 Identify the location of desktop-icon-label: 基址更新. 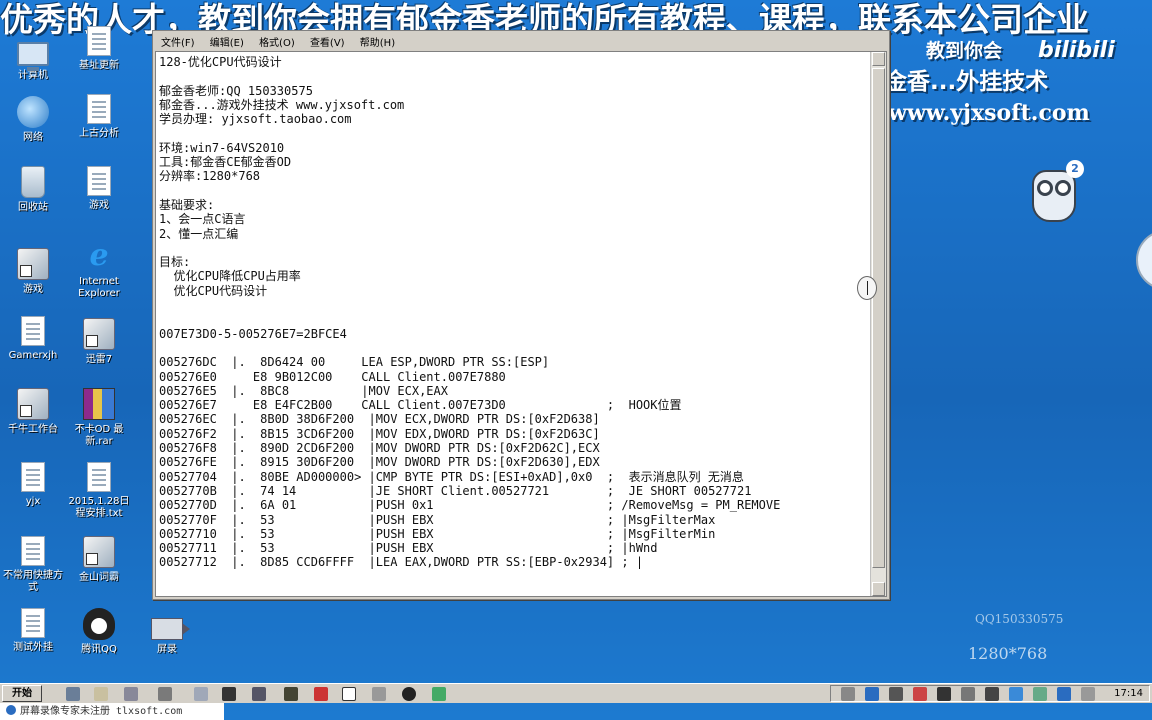
(99, 65).